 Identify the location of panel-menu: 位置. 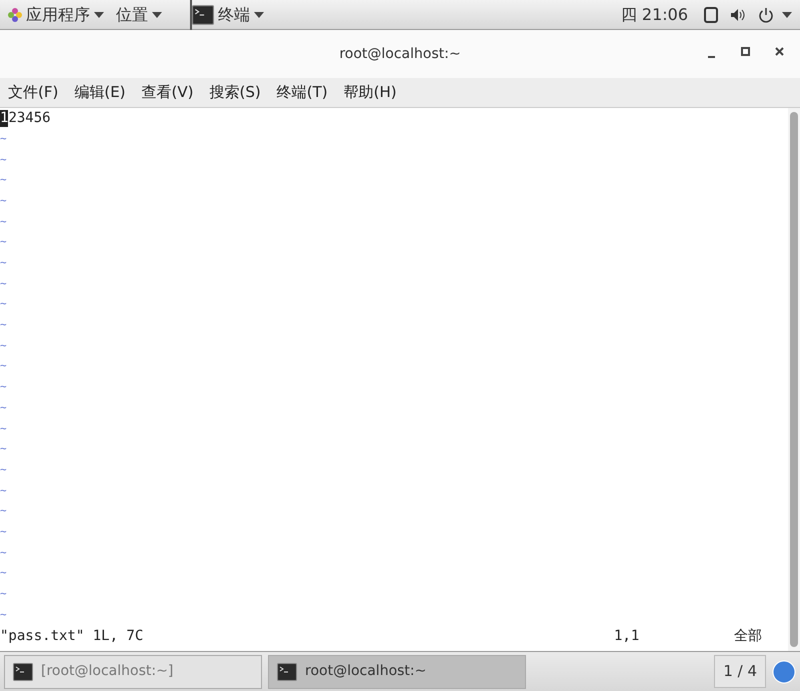
(145, 15).